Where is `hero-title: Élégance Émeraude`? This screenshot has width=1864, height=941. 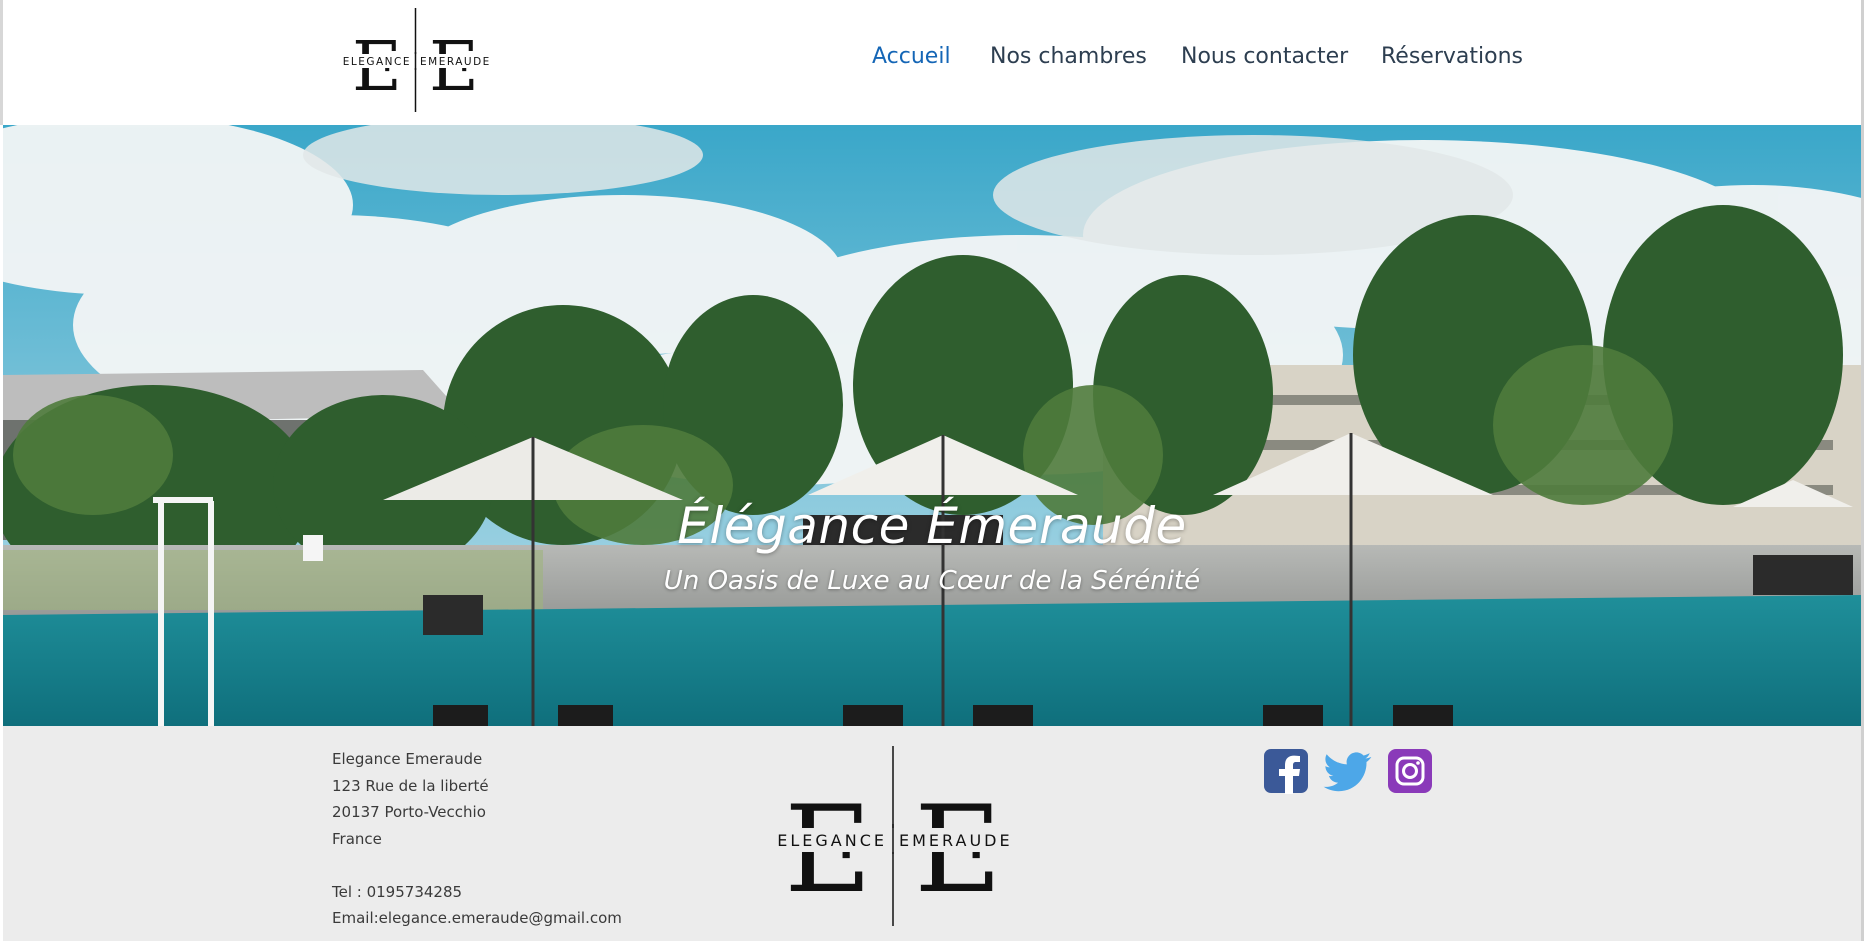 hero-title: Élégance Émeraude is located at coordinates (932, 526).